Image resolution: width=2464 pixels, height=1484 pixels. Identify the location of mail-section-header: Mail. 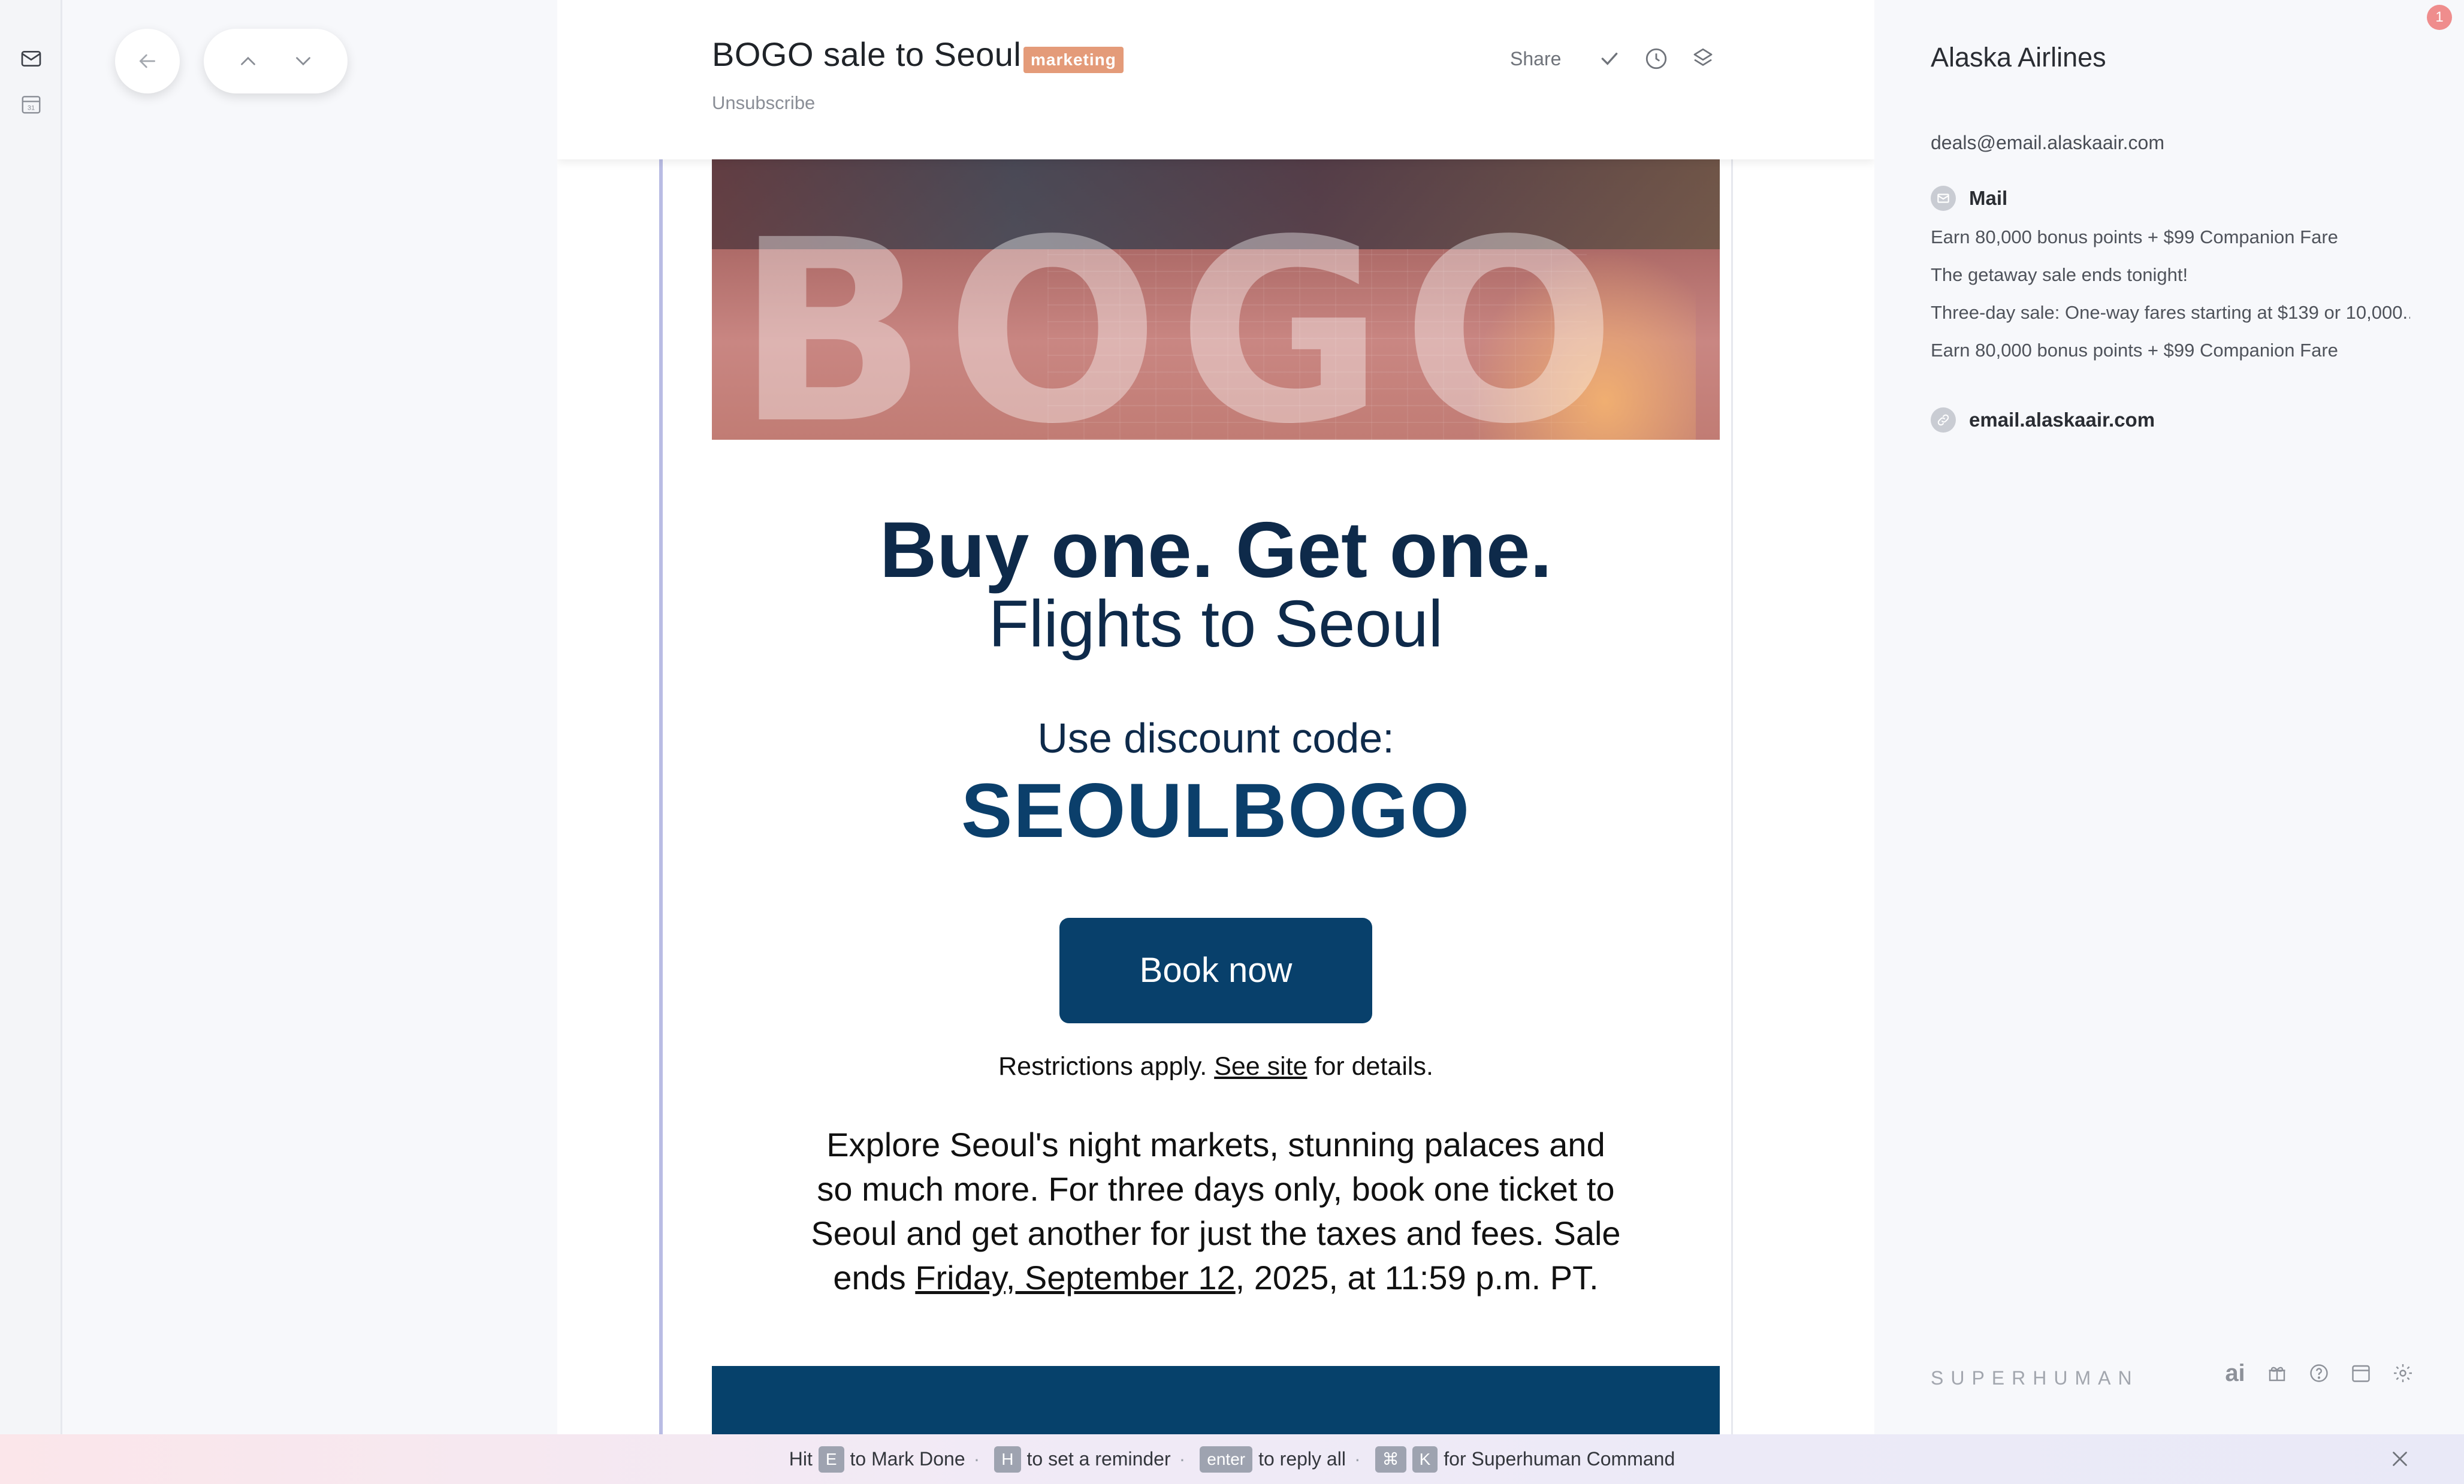
(1969, 198).